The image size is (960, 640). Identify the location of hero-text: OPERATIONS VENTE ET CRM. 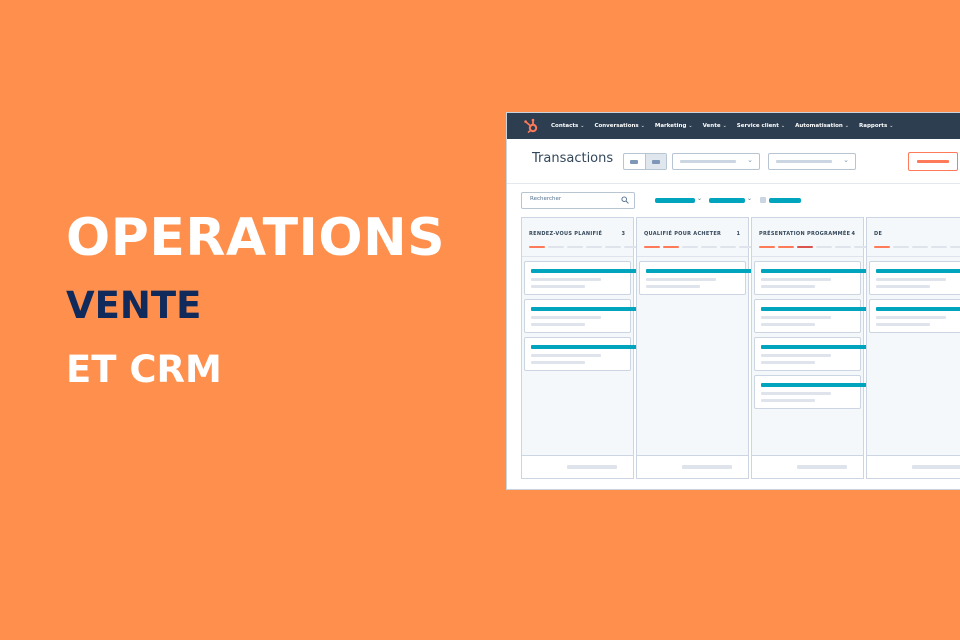
(255, 298).